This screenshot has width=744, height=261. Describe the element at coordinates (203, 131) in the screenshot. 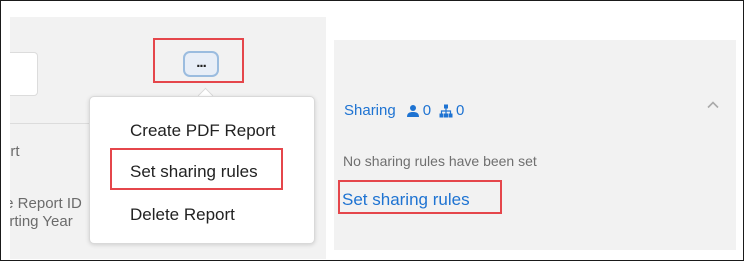

I see `menu-item-create-pdf-report: Create PDF Report` at that location.